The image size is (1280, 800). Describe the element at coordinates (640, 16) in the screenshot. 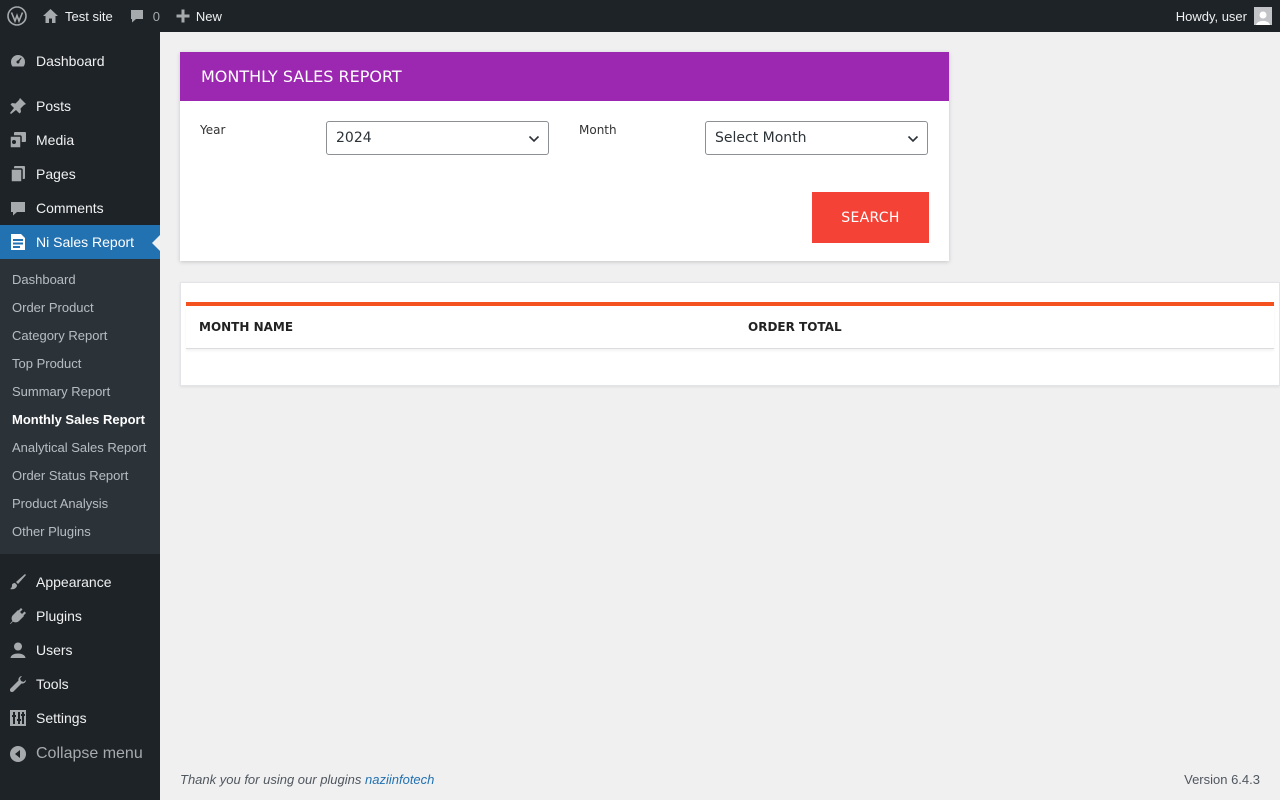

I see `admin-bar: Test site 0 New Howdy, user` at that location.